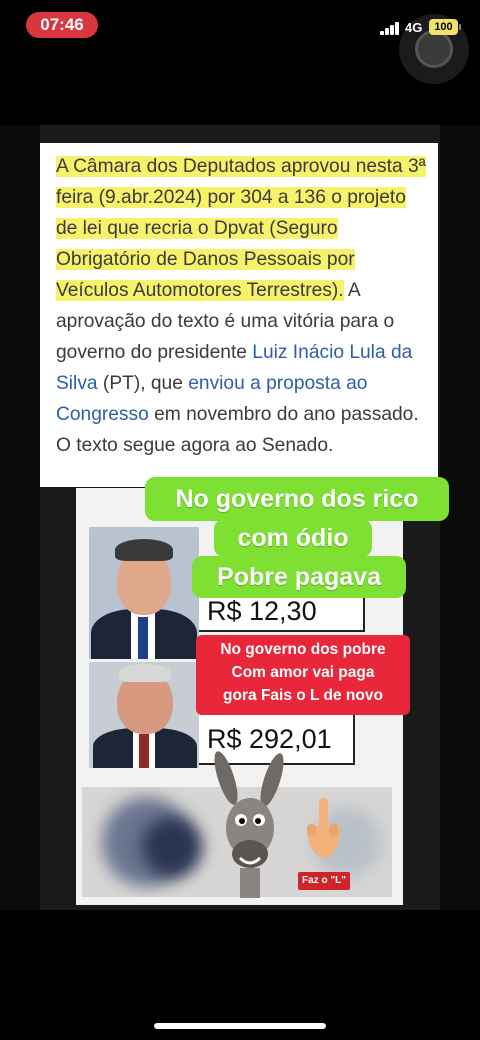  I want to click on green-caption-line-2: com ódio, so click(293, 538).